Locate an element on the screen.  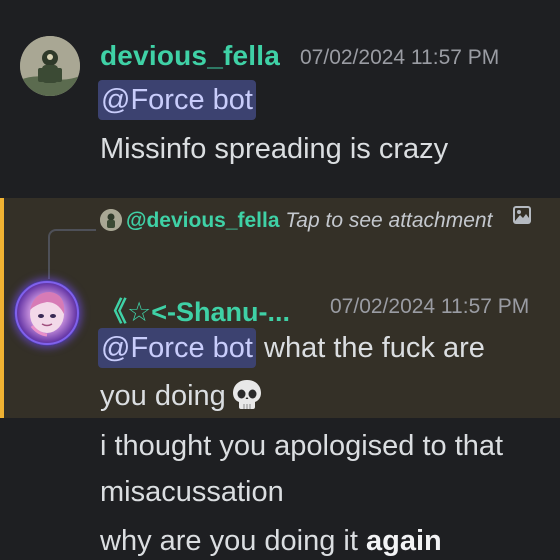
reply-reference: @devious_fella Tap to see attachment is located at coordinates (310, 220).